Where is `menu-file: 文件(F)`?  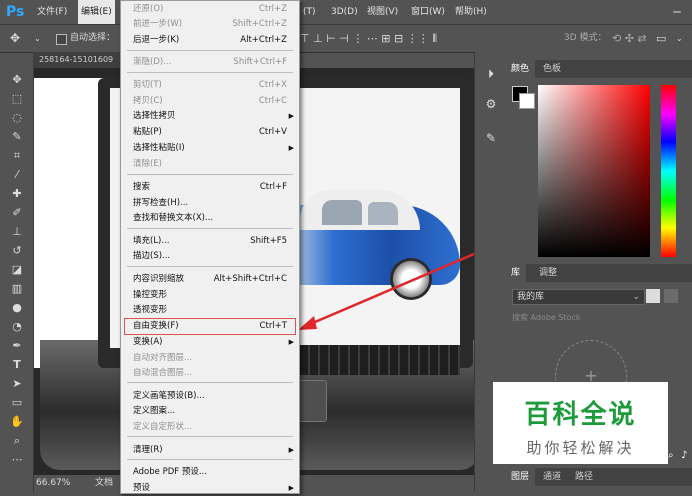 menu-file: 文件(F) is located at coordinates (52, 12).